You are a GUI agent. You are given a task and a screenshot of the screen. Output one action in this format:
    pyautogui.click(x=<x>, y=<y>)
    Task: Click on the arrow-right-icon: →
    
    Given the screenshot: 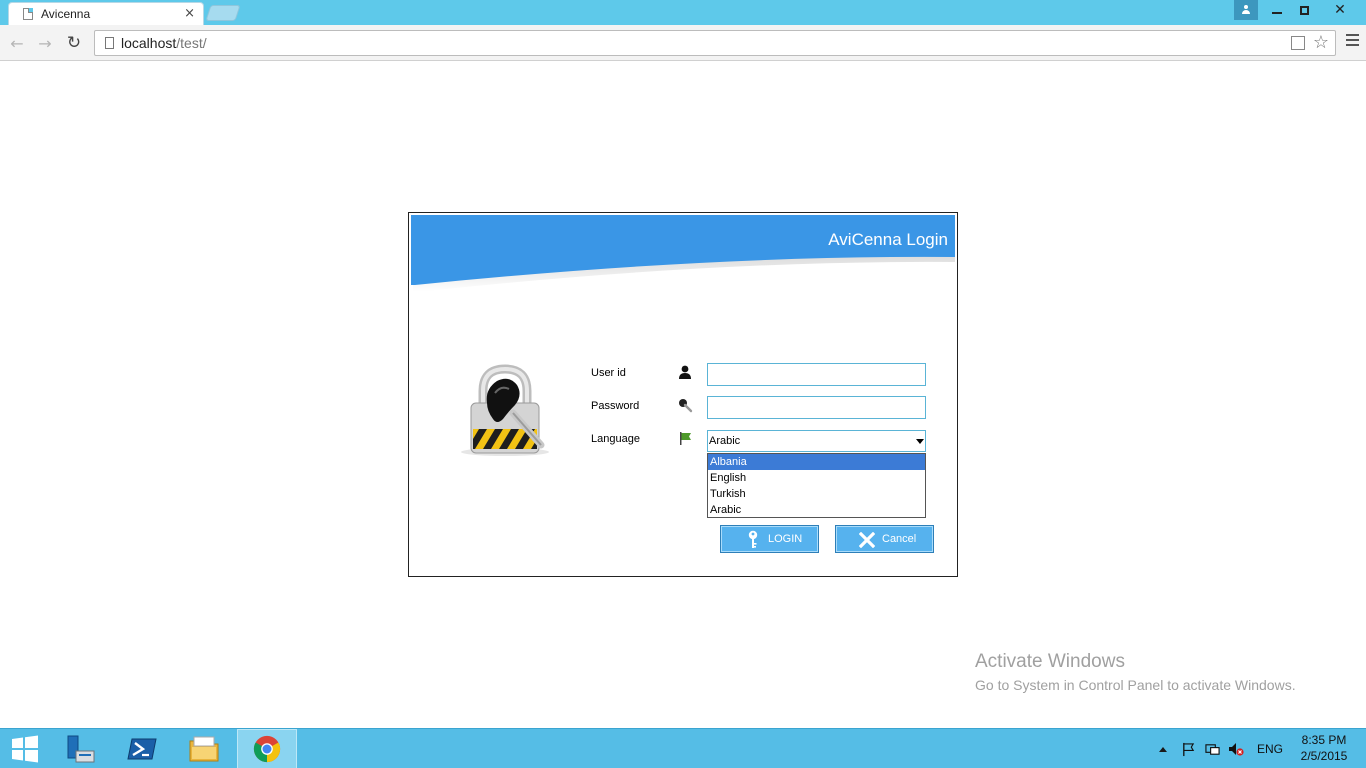 What is the action you would take?
    pyautogui.click(x=45, y=43)
    